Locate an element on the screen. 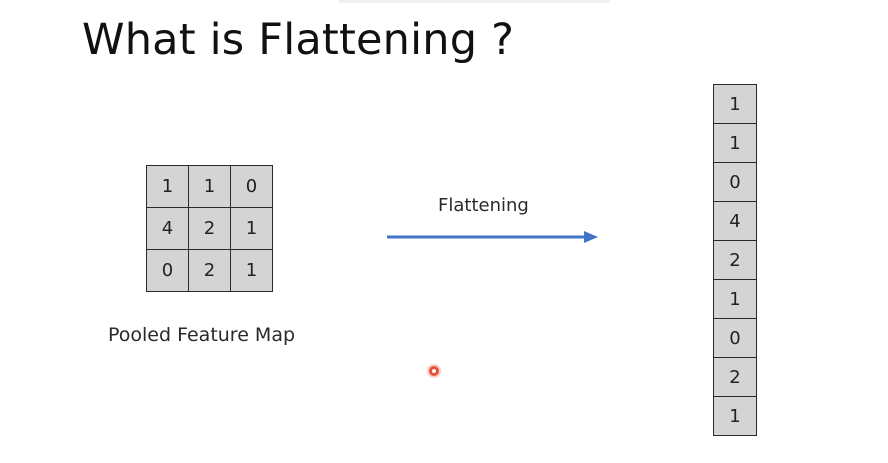 The image size is (888, 463). vector-cell-5: 2 is located at coordinates (735, 260).